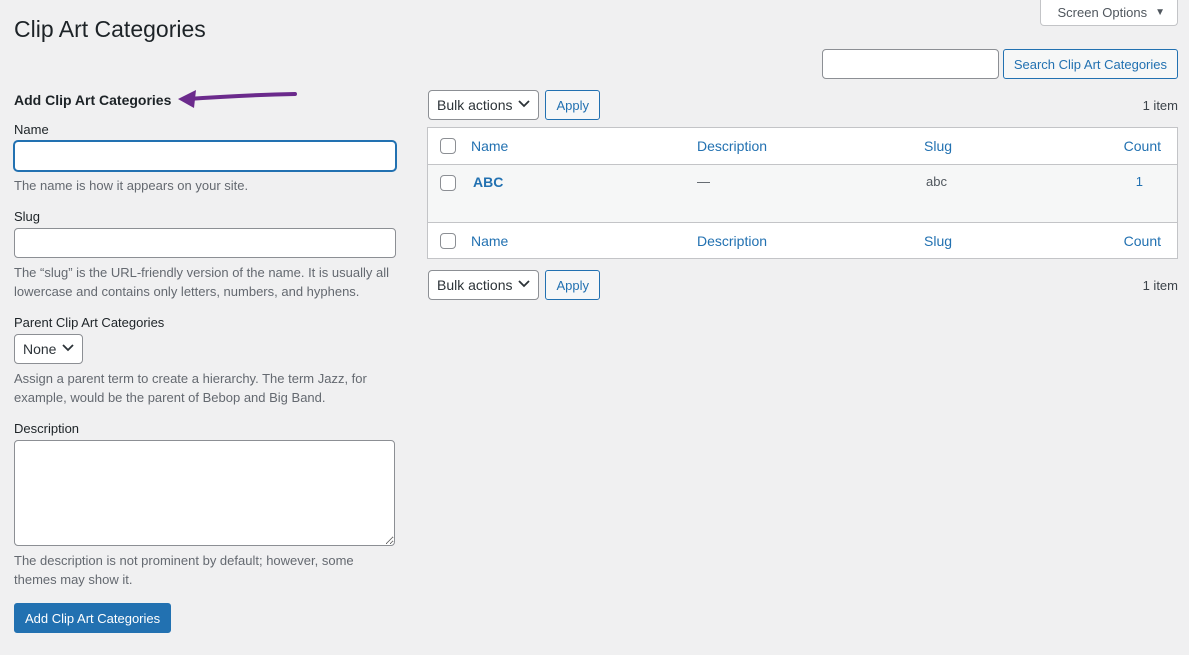 The width and height of the screenshot is (1189, 655). What do you see at coordinates (489, 146) in the screenshot?
I see `column-header-name: Name` at bounding box center [489, 146].